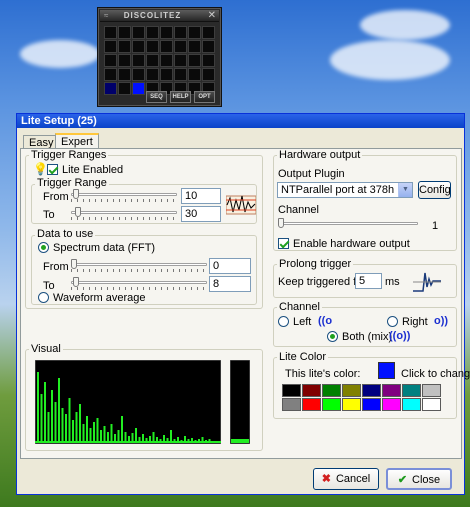 This screenshot has height=507, width=470. I want to click on trigger-from-slider, so click(124, 196).